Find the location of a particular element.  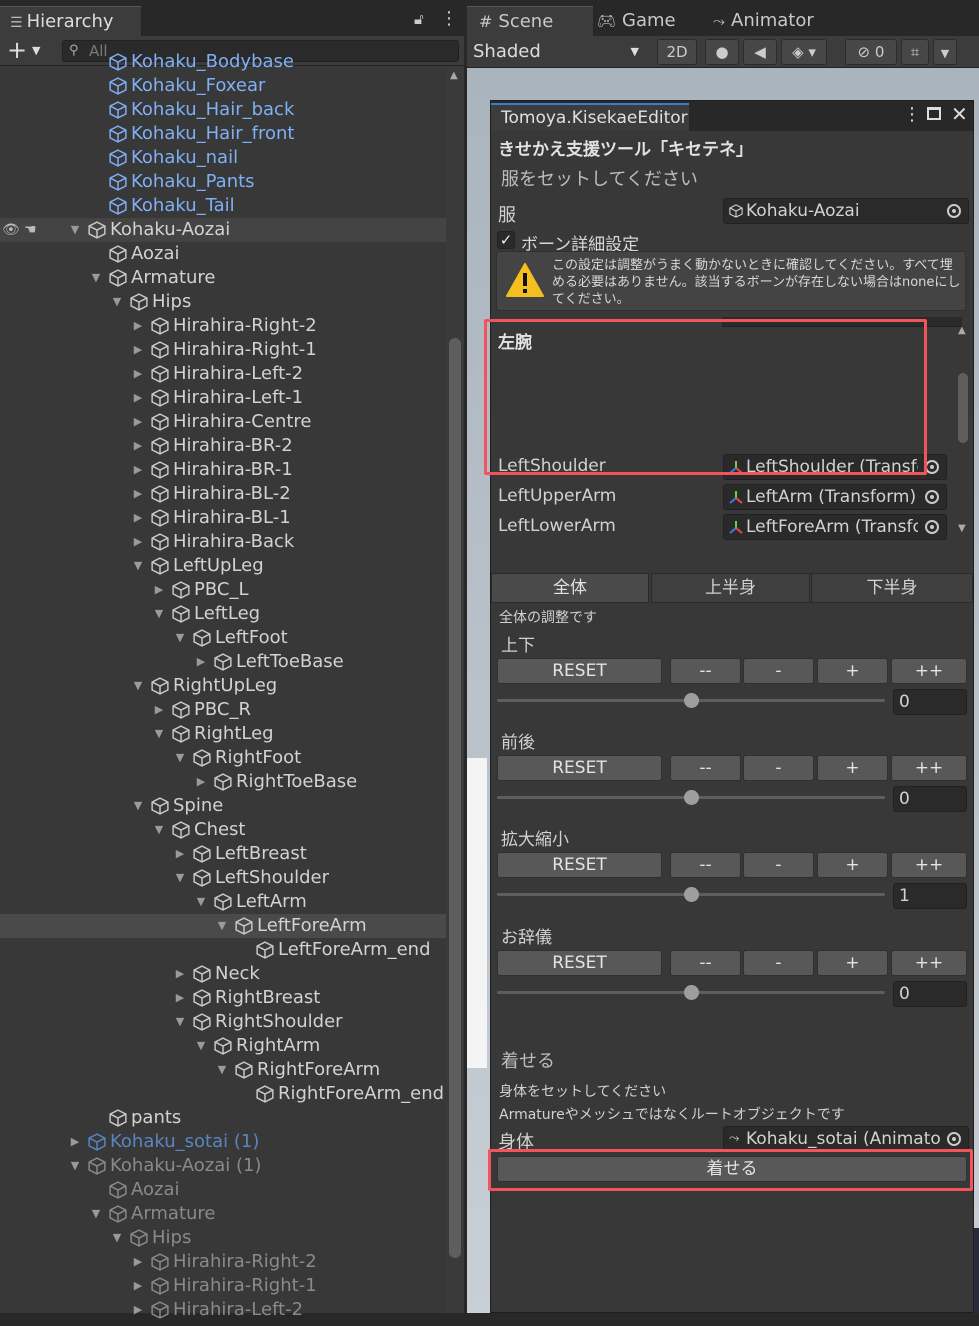

more-menu-icon: ⋮ is located at coordinates (912, 114).